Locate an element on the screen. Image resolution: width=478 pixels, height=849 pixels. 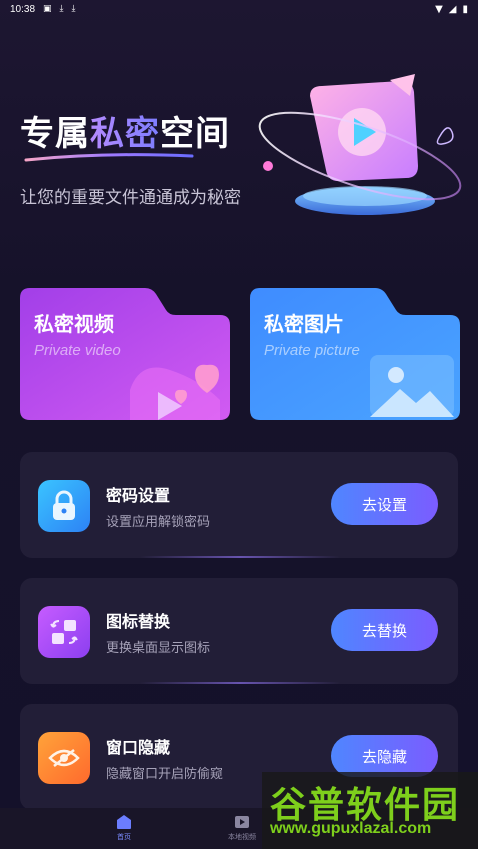
card-description: 隐藏窗口开启防偷窥 is located at coordinates (165, 774).